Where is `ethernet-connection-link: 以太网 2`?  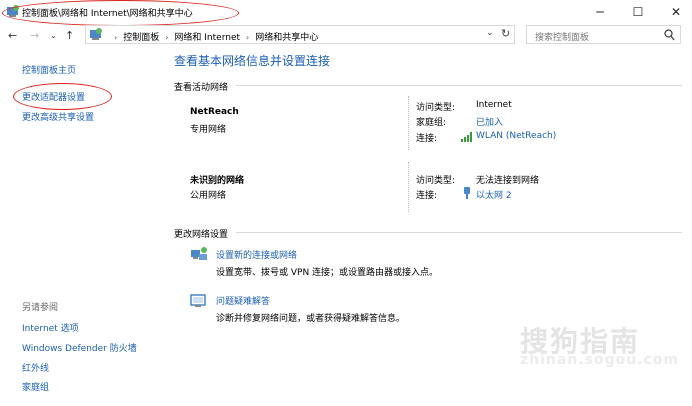
ethernet-connection-link: 以太网 2 is located at coordinates (494, 194).